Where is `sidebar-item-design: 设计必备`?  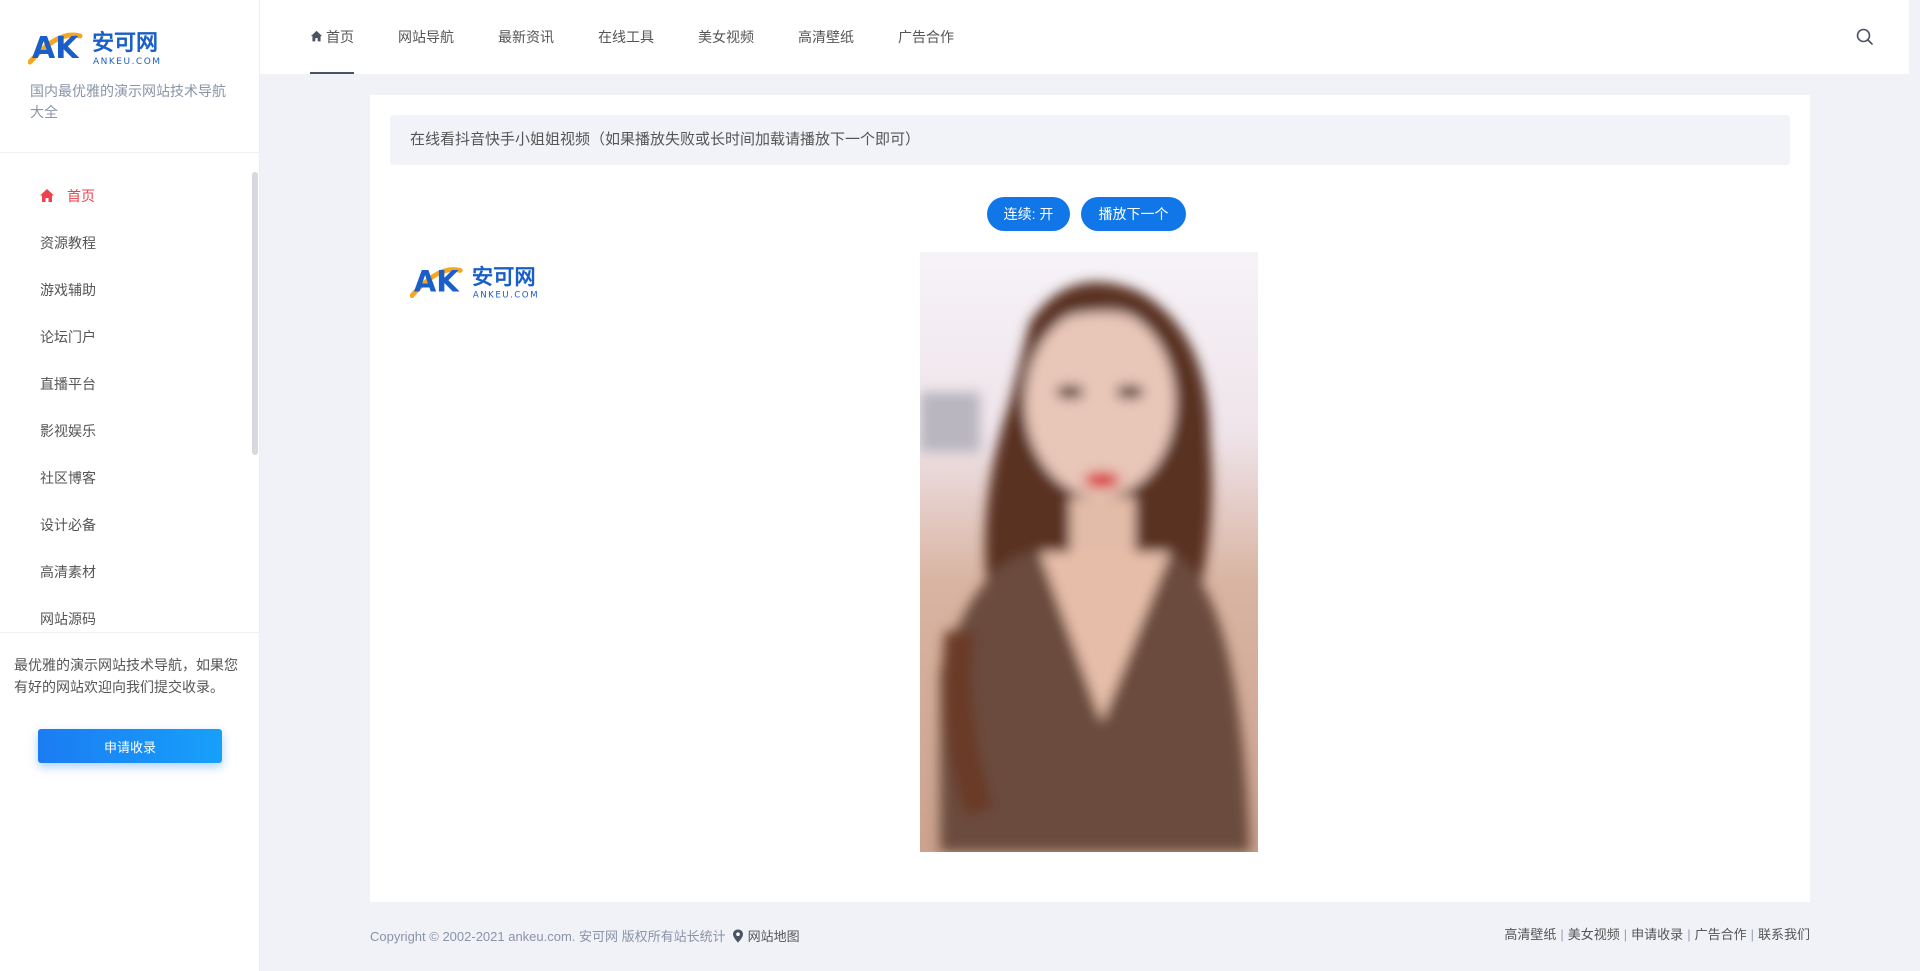 sidebar-item-design: 设计必备 is located at coordinates (125, 524).